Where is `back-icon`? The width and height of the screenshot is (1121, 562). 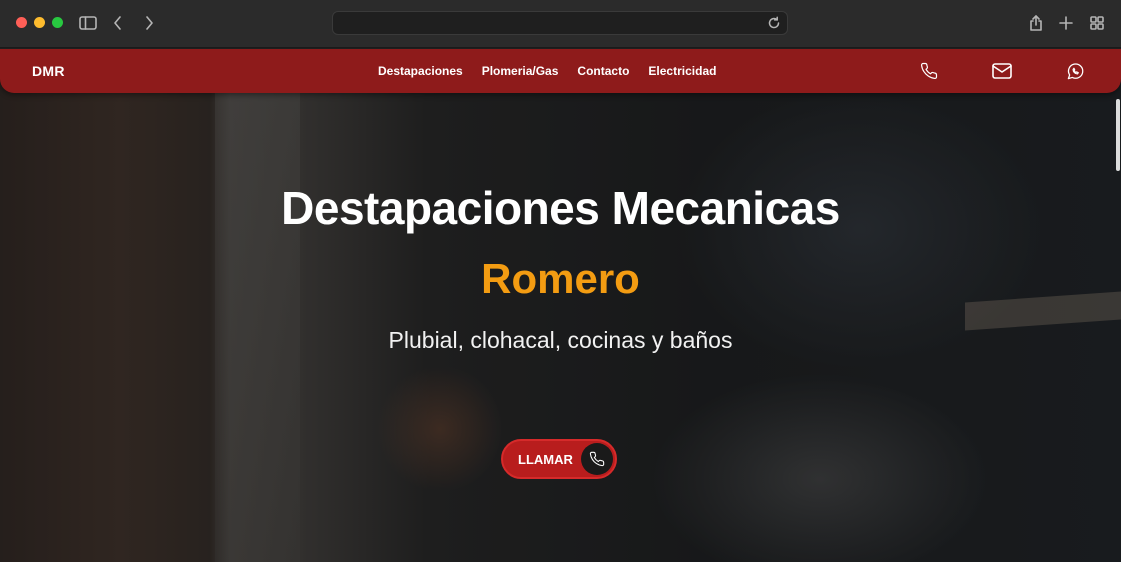
back-icon is located at coordinates (118, 23).